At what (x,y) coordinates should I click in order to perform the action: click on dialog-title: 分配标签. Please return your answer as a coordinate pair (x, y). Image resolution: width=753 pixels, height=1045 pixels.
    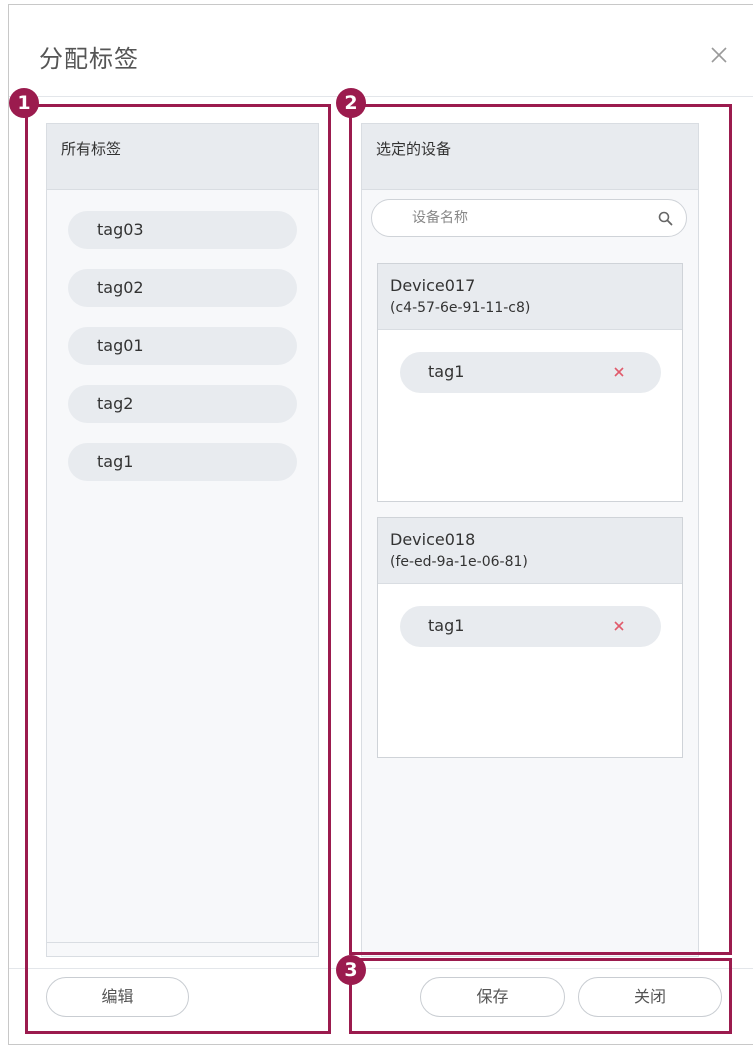
    Looking at the image, I should click on (89, 59).